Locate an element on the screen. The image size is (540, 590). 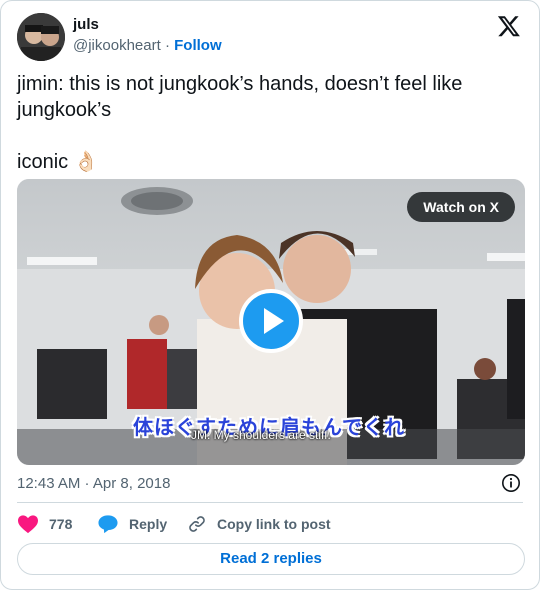
follow-button: Follow is located at coordinates (198, 45).